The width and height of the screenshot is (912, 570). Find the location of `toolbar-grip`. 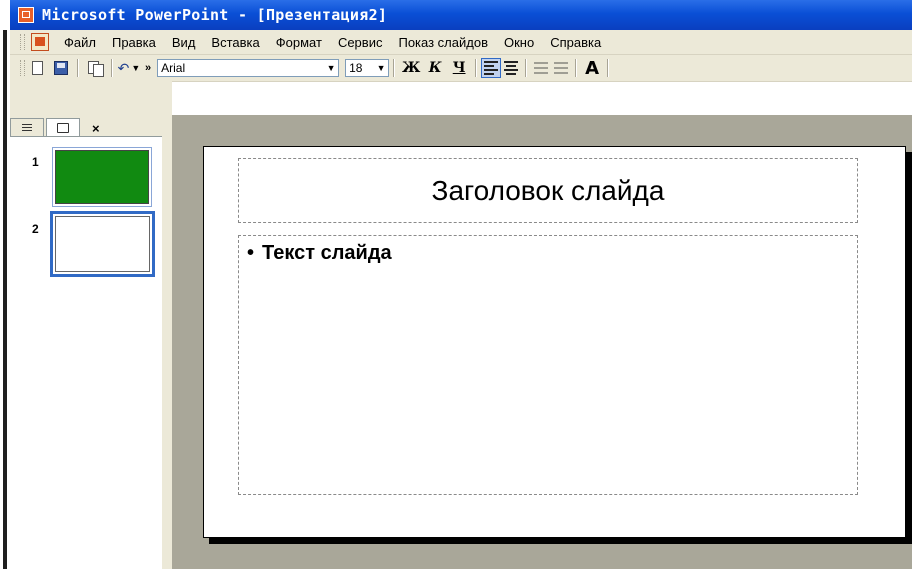

toolbar-grip is located at coordinates (22, 68).